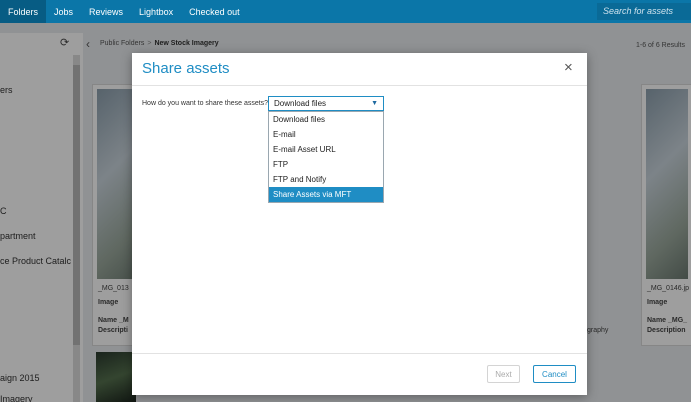  Describe the element at coordinates (326, 149) in the screenshot. I see `option-email-asset-url: E-mail Asset URL` at that location.